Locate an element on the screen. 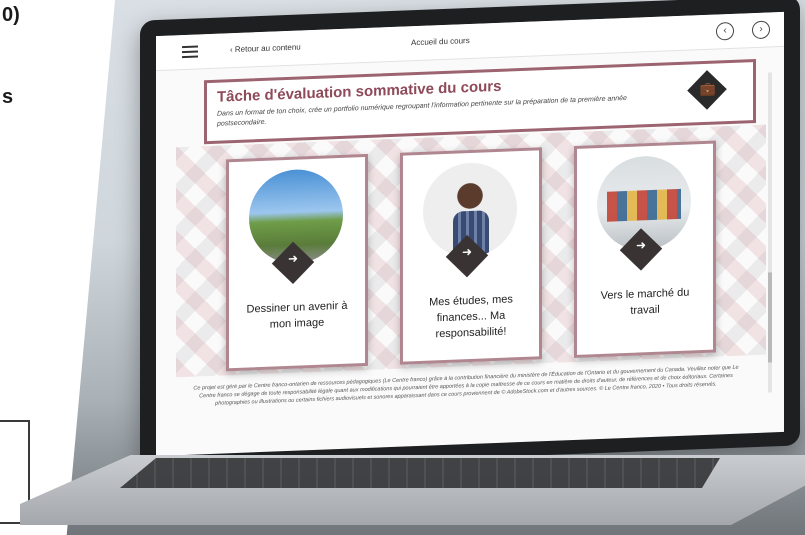 The height and width of the screenshot is (535, 805). fragment-text-middle: s is located at coordinates (8, 97).